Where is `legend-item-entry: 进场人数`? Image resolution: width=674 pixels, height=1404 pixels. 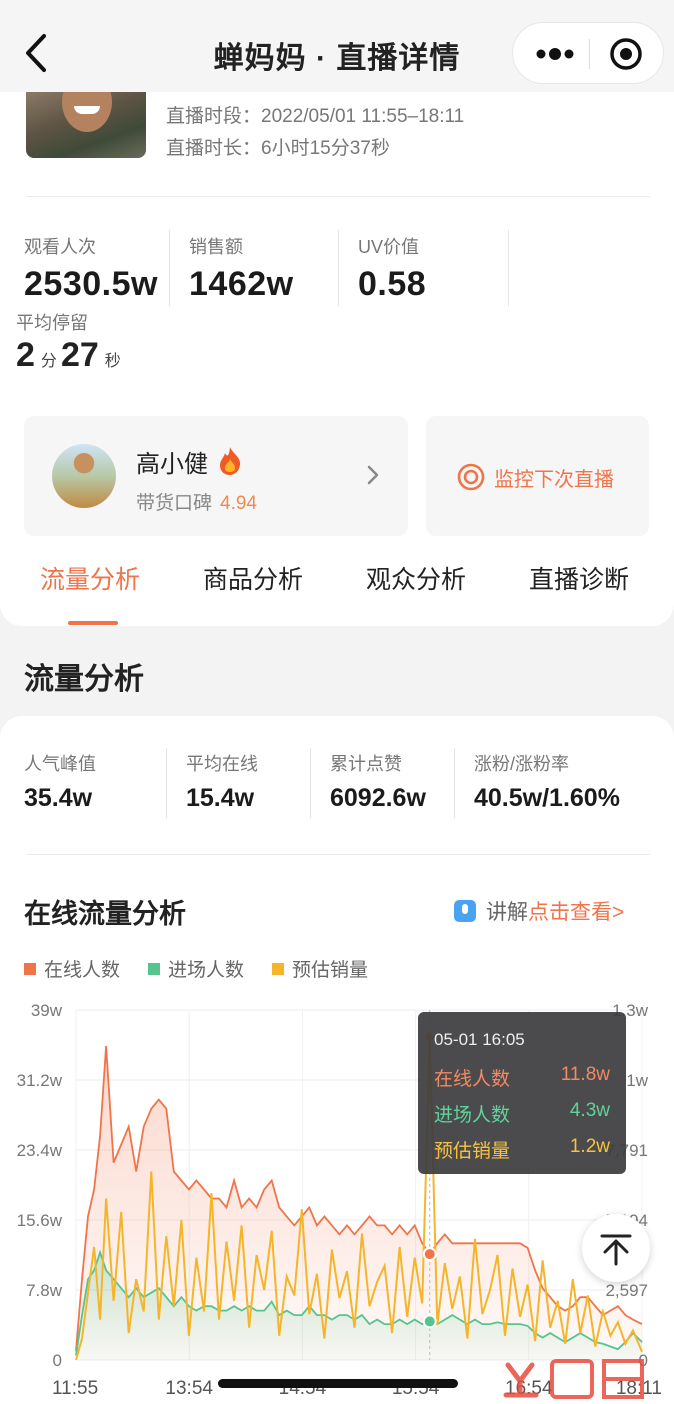
legend-item-entry: 进场人数 is located at coordinates (196, 968).